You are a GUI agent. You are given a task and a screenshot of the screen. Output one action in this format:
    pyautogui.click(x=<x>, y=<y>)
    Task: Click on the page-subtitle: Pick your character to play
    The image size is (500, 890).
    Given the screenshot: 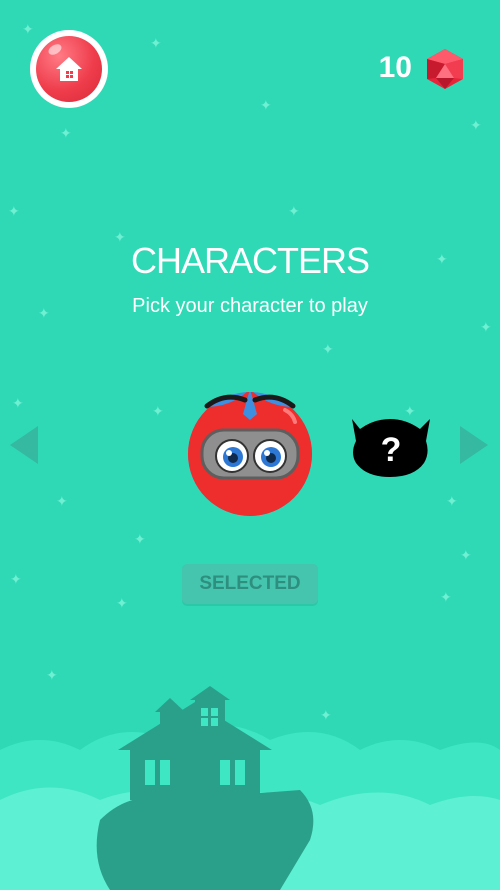 What is the action you would take?
    pyautogui.click(x=250, y=306)
    